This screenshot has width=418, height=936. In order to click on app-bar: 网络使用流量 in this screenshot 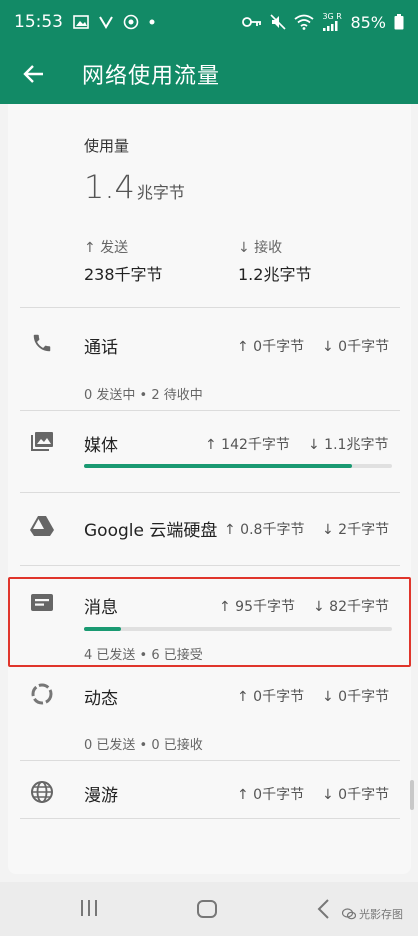, I will do `click(209, 74)`.